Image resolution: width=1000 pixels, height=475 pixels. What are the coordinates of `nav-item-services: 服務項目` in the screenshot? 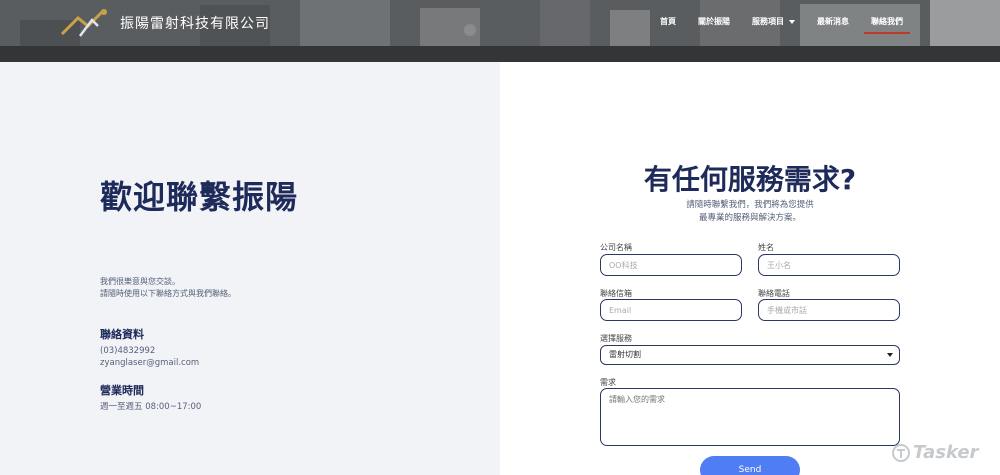 It's located at (773, 21).